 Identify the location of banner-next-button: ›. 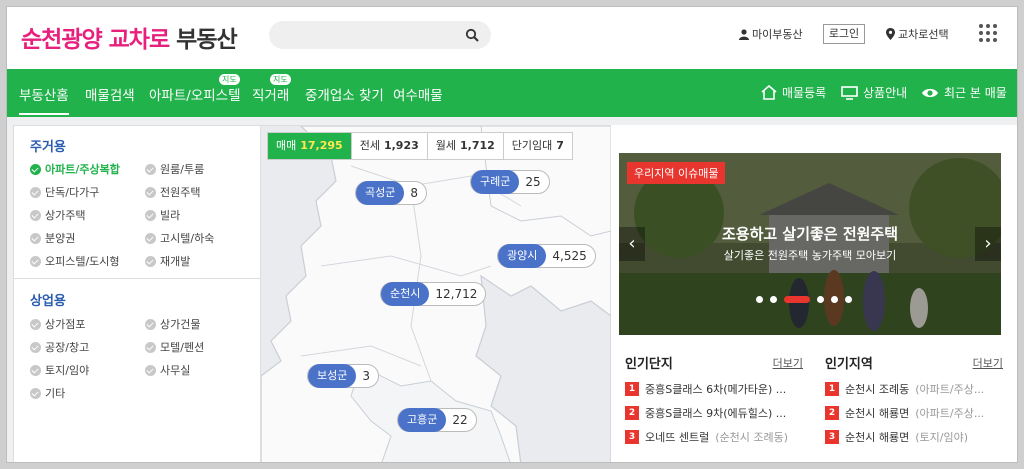
(988, 244).